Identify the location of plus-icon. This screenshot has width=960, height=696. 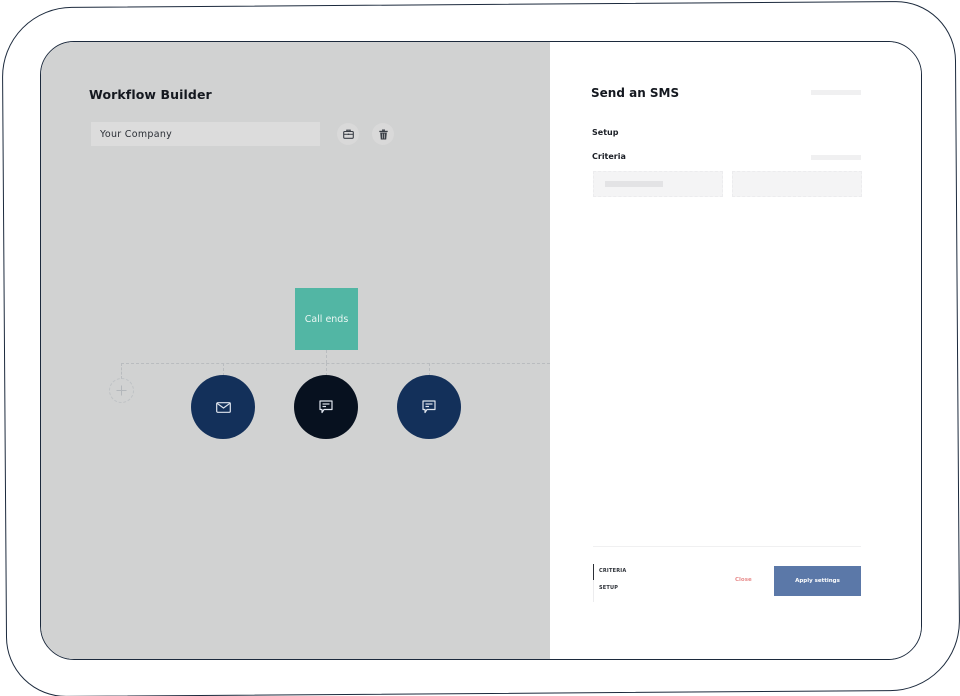
(121, 390).